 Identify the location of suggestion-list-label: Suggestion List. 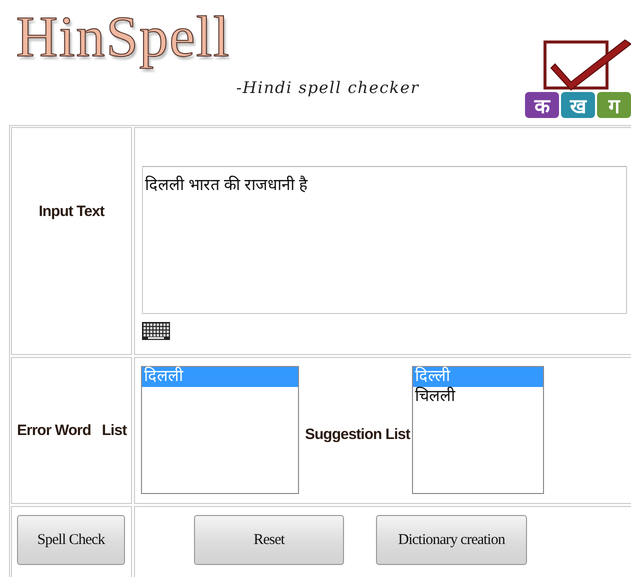
(357, 434).